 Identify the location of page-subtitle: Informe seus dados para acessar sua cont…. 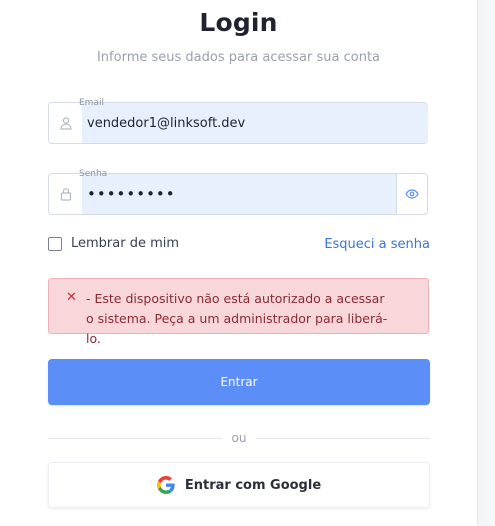
(238, 57).